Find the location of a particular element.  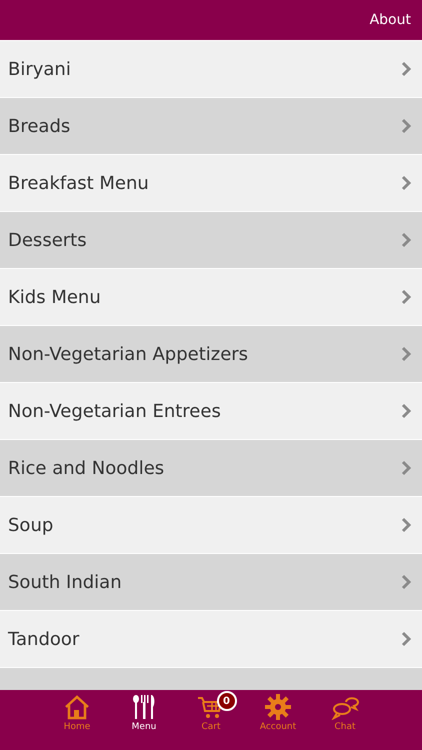

chat-icon is located at coordinates (345, 707).